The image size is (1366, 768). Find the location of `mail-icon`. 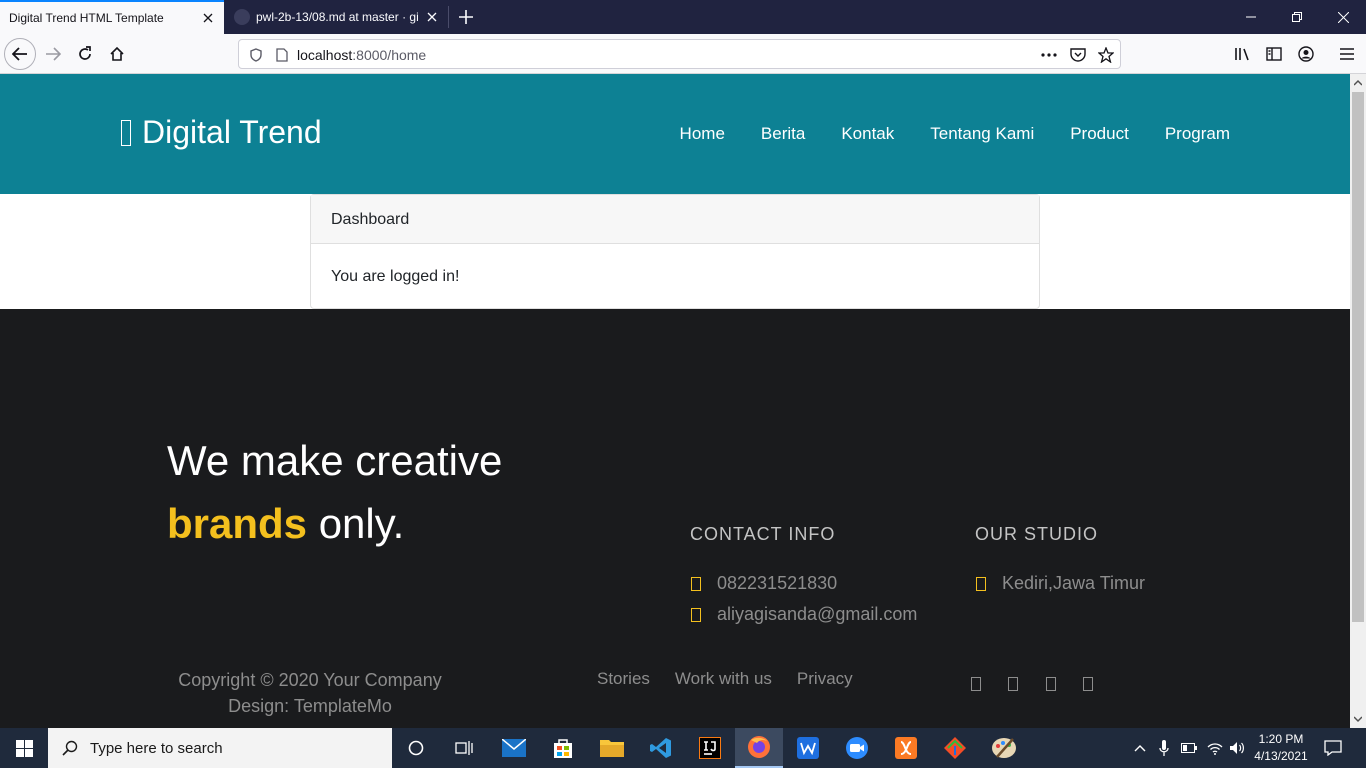

mail-icon is located at coordinates (514, 748).